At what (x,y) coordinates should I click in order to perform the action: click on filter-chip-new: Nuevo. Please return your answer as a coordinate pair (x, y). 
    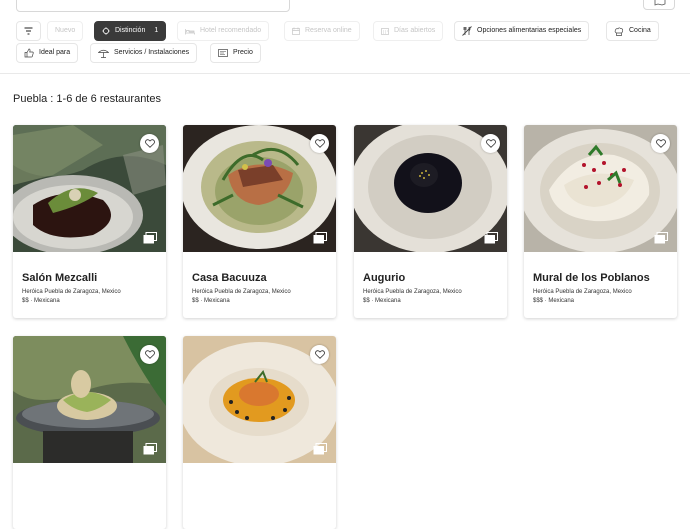
    Looking at the image, I should click on (65, 31).